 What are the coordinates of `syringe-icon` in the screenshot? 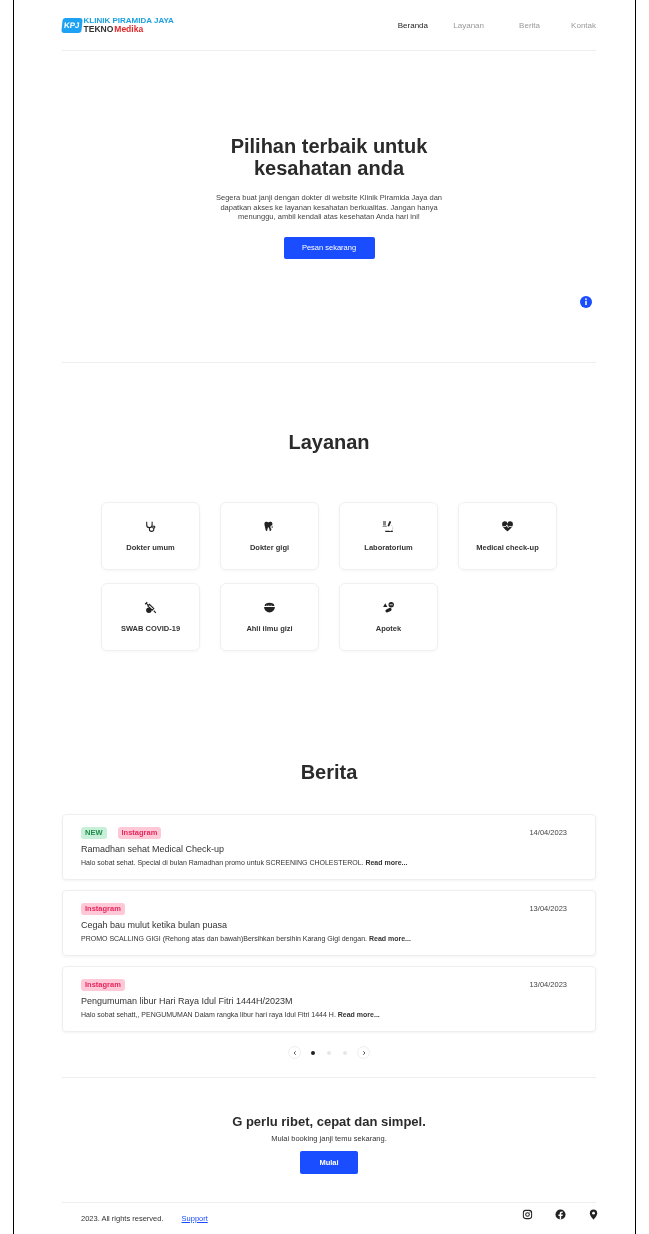 It's located at (150, 607).